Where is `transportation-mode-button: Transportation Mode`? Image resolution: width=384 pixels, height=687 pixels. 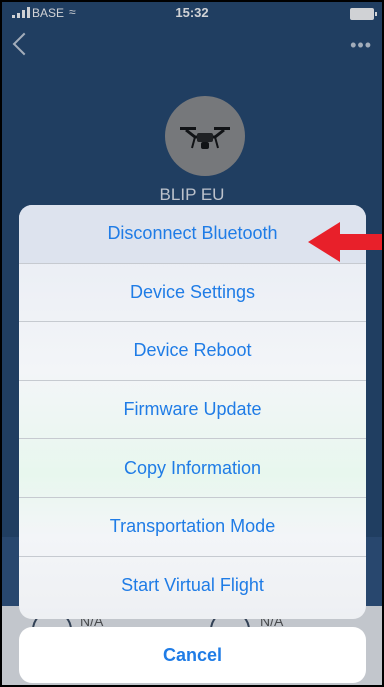
transportation-mode-button: Transportation Mode is located at coordinates (192, 527).